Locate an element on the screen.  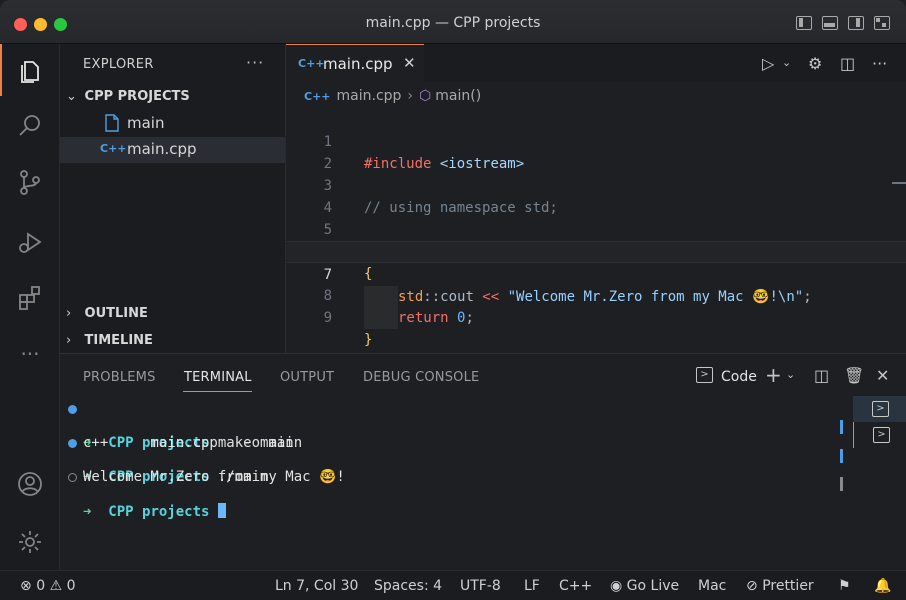
terminal-line: ➜ CPP projects is located at coordinates (143, 494).